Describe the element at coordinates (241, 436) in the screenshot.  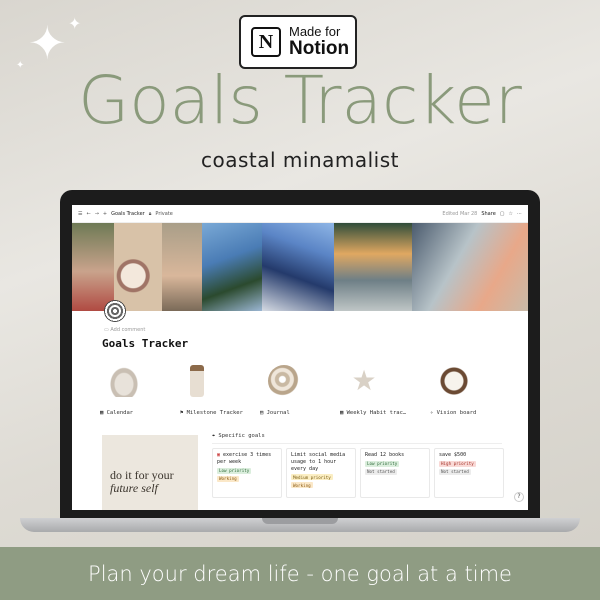
I see `specific-goals-label: Specific goals` at that location.